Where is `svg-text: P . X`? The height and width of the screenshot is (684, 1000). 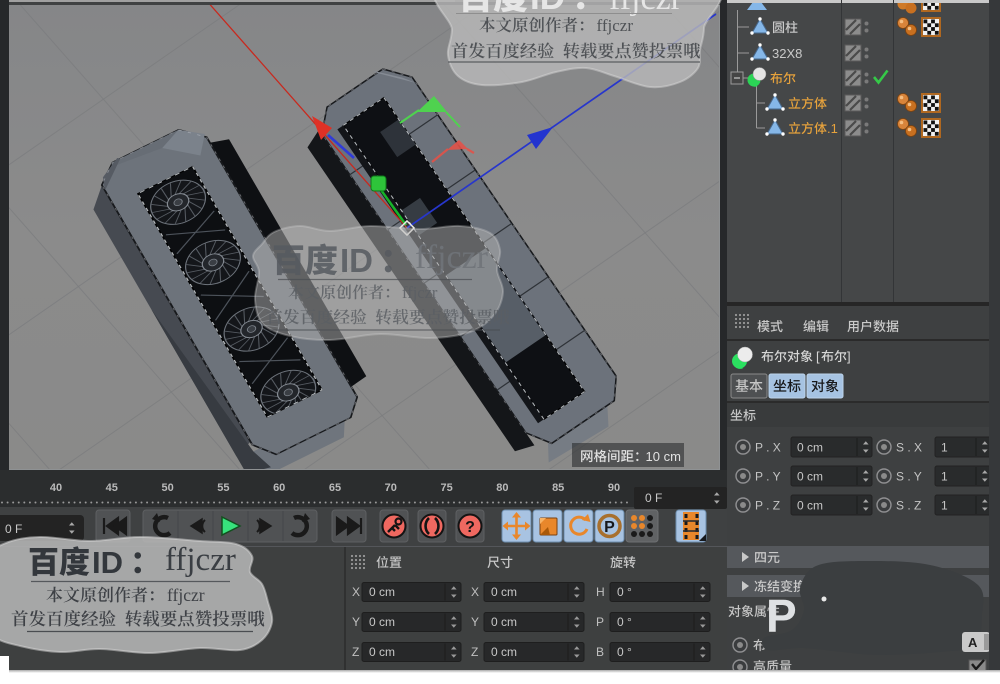 svg-text: P . X is located at coordinates (768, 448).